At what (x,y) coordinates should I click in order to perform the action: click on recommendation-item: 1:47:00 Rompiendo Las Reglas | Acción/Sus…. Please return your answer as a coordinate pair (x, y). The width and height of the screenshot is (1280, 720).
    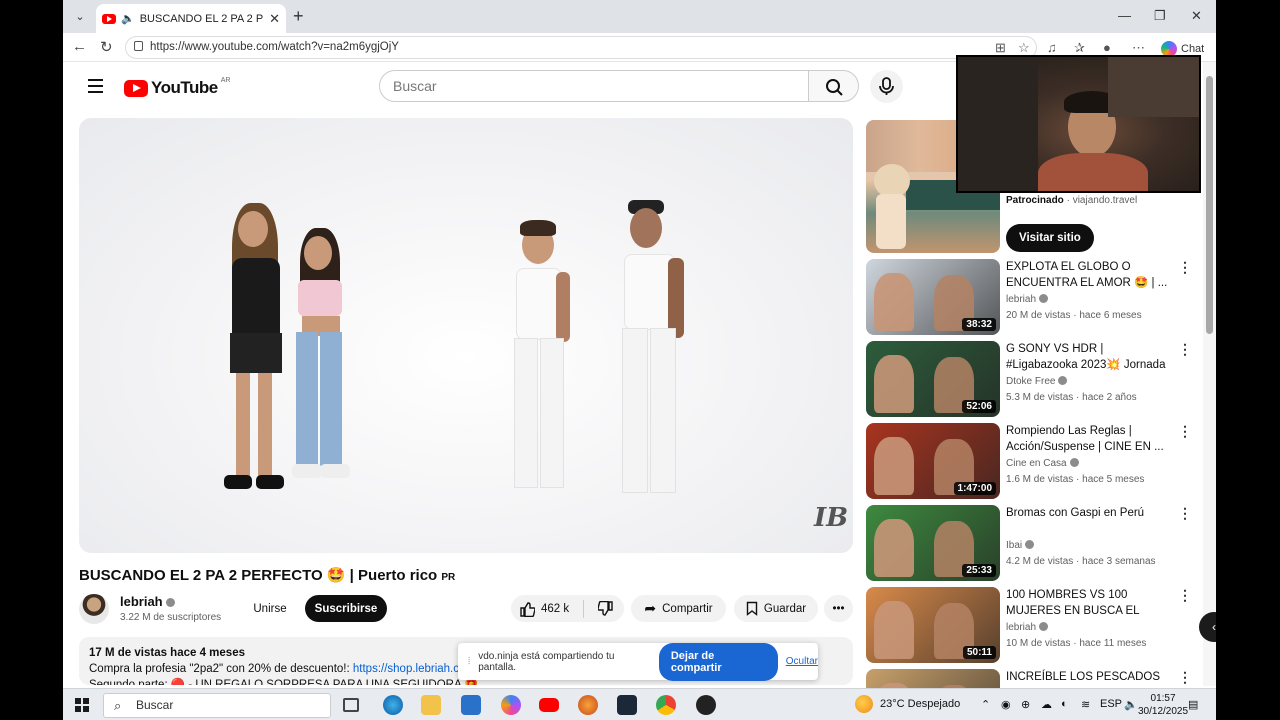
    Looking at the image, I should click on (1036, 461).